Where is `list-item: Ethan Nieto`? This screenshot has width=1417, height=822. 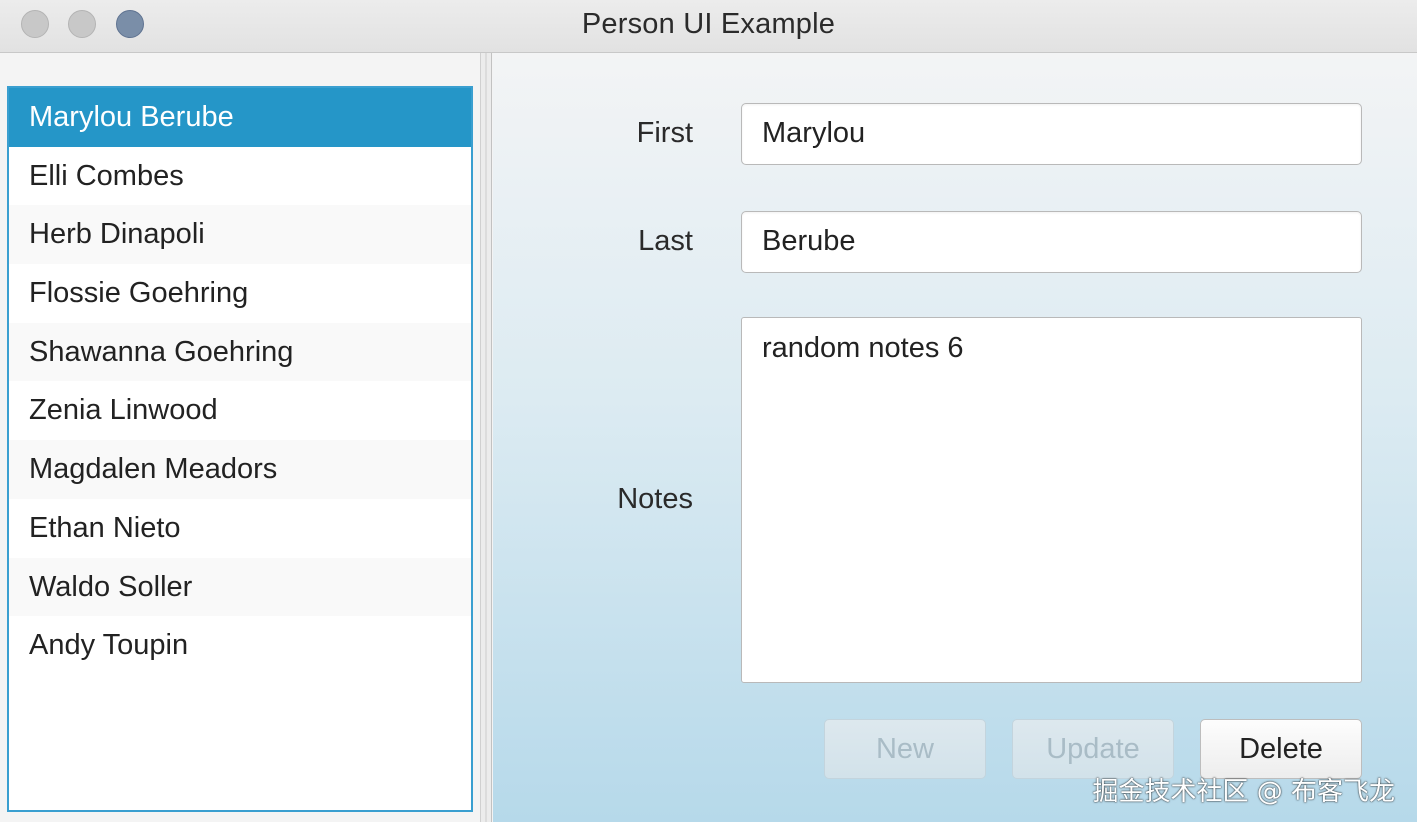 list-item: Ethan Nieto is located at coordinates (240, 528).